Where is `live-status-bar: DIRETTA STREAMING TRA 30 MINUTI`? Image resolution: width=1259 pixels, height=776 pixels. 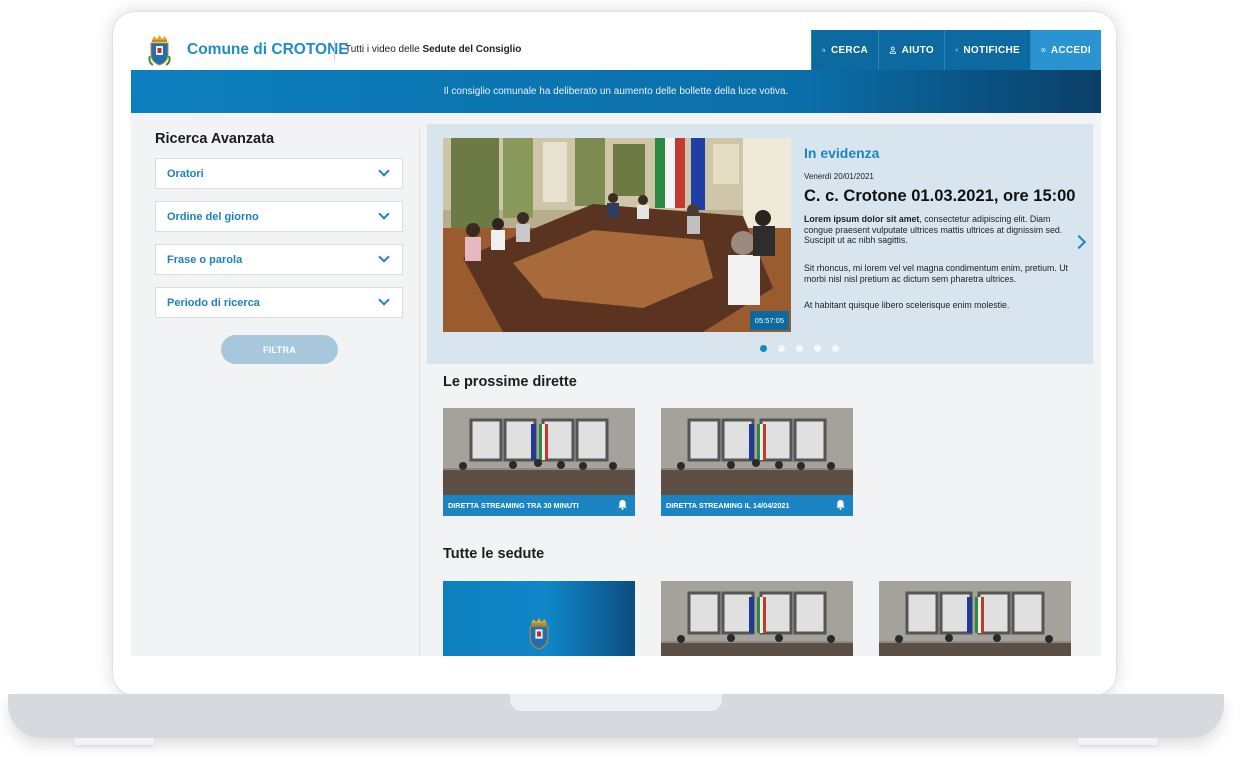 live-status-bar: DIRETTA STREAMING TRA 30 MINUTI is located at coordinates (539, 505).